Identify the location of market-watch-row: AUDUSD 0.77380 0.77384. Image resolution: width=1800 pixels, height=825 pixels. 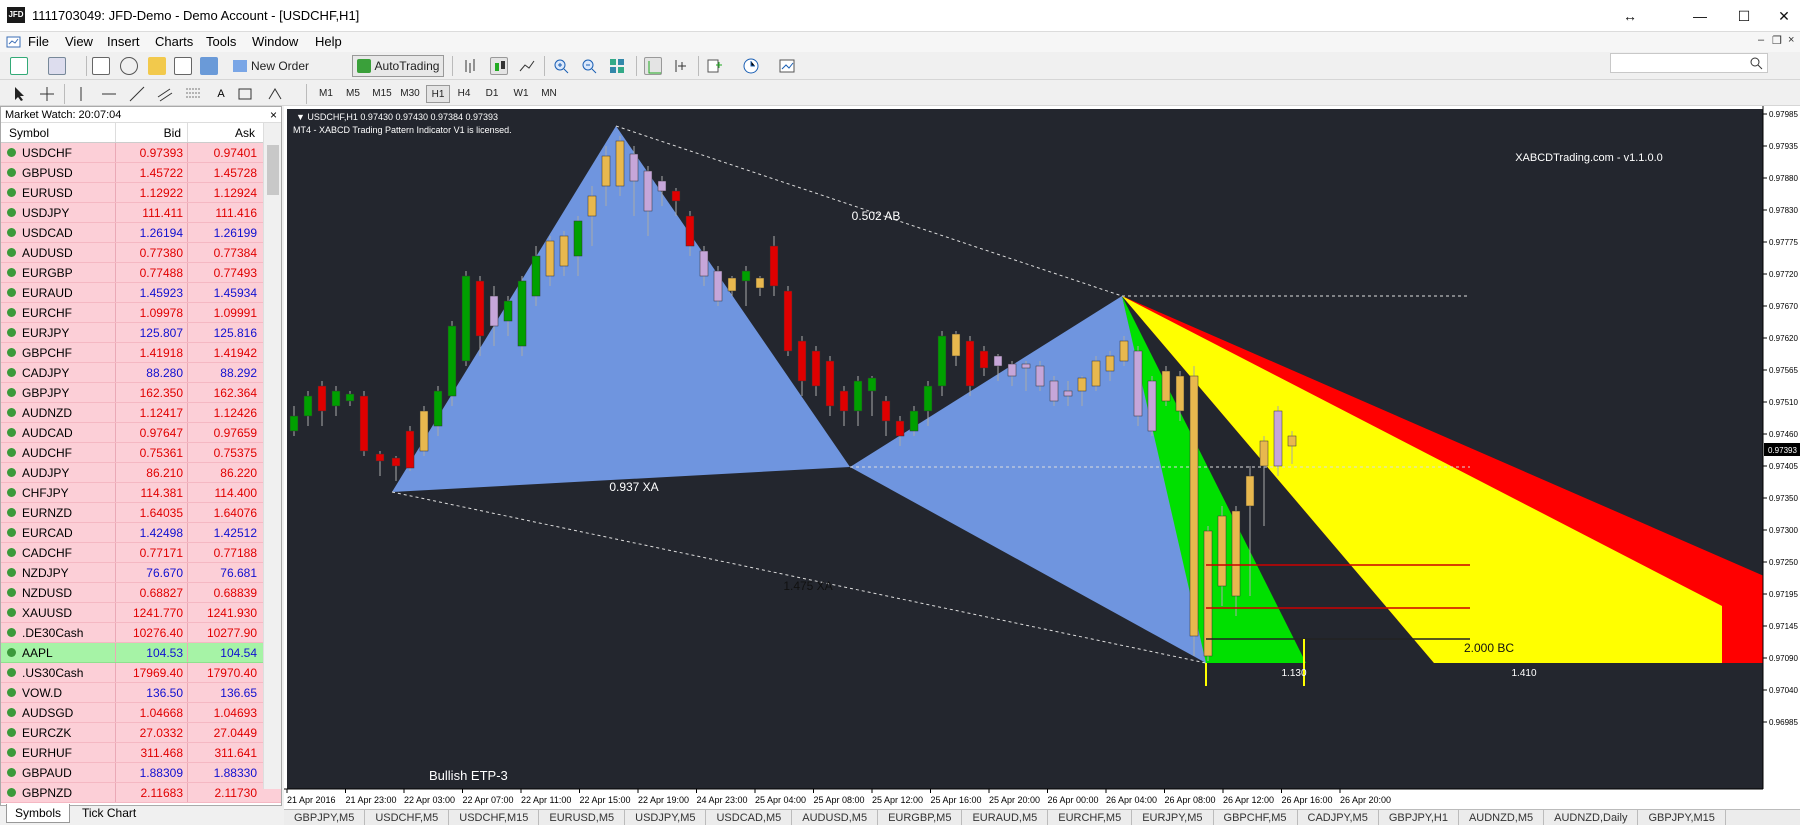
(141, 253).